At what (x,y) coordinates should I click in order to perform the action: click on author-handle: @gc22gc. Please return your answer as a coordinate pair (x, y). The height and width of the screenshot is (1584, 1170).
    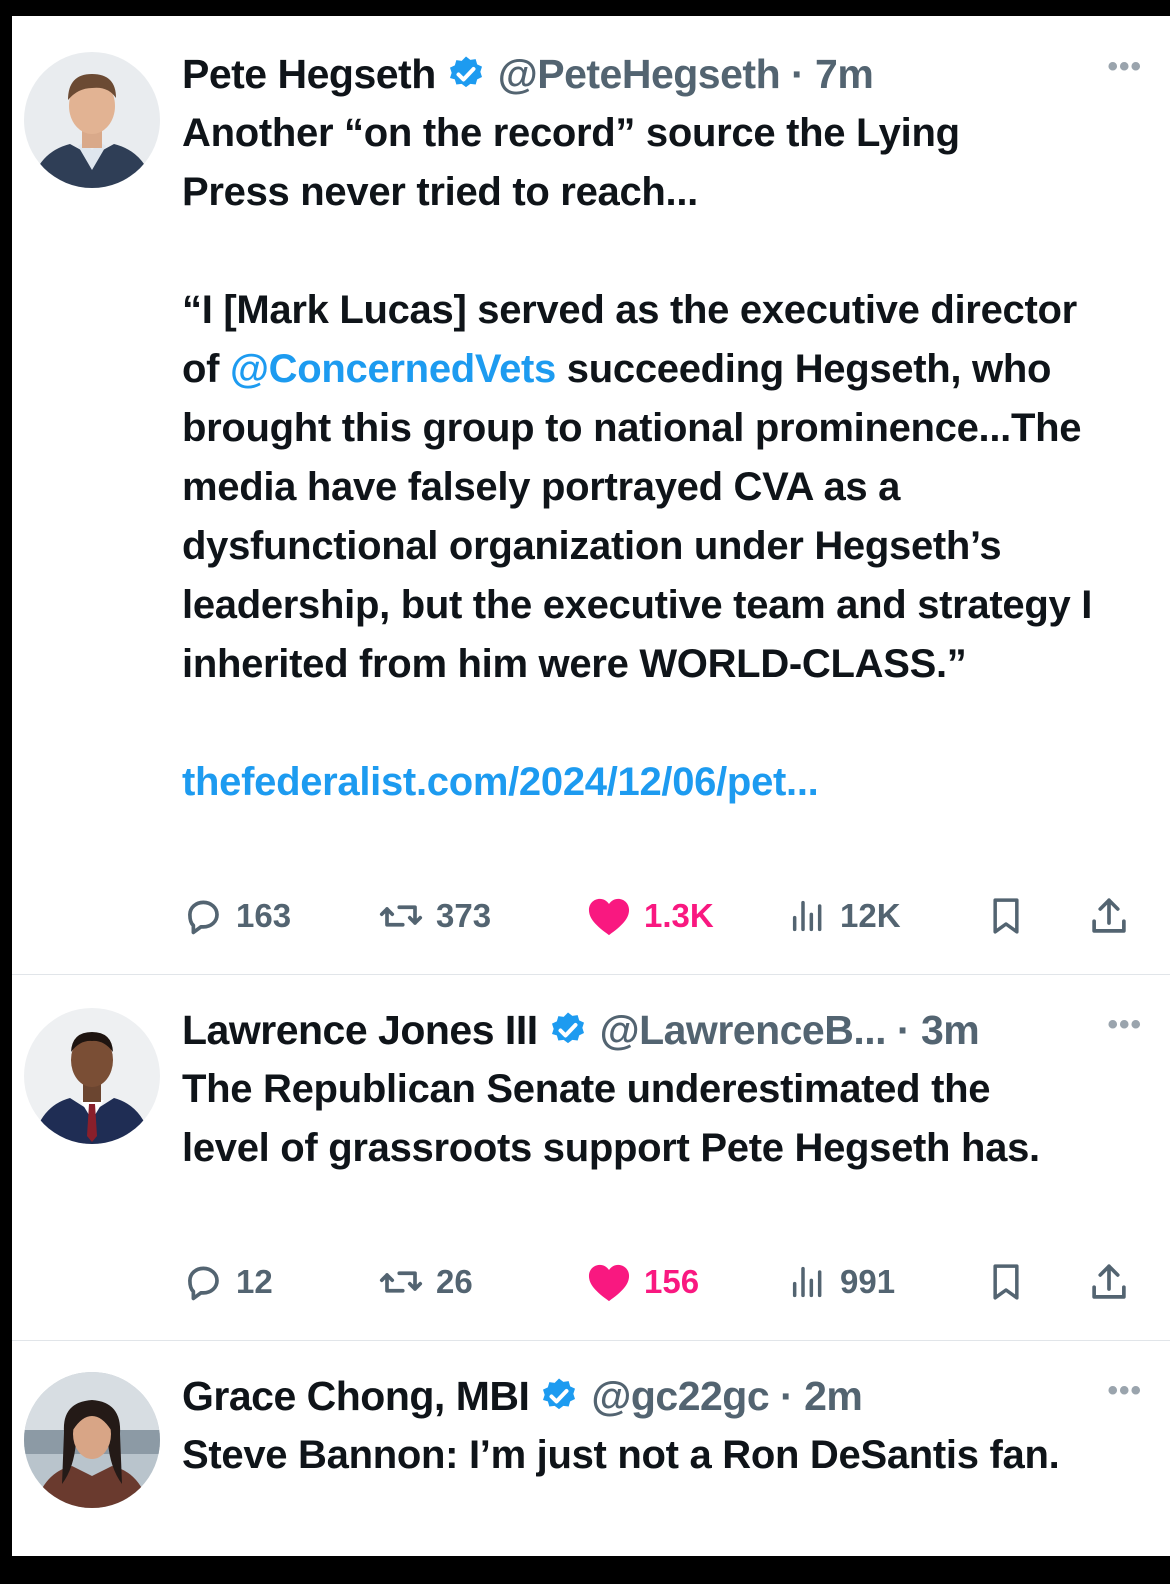
    Looking at the image, I should click on (680, 1396).